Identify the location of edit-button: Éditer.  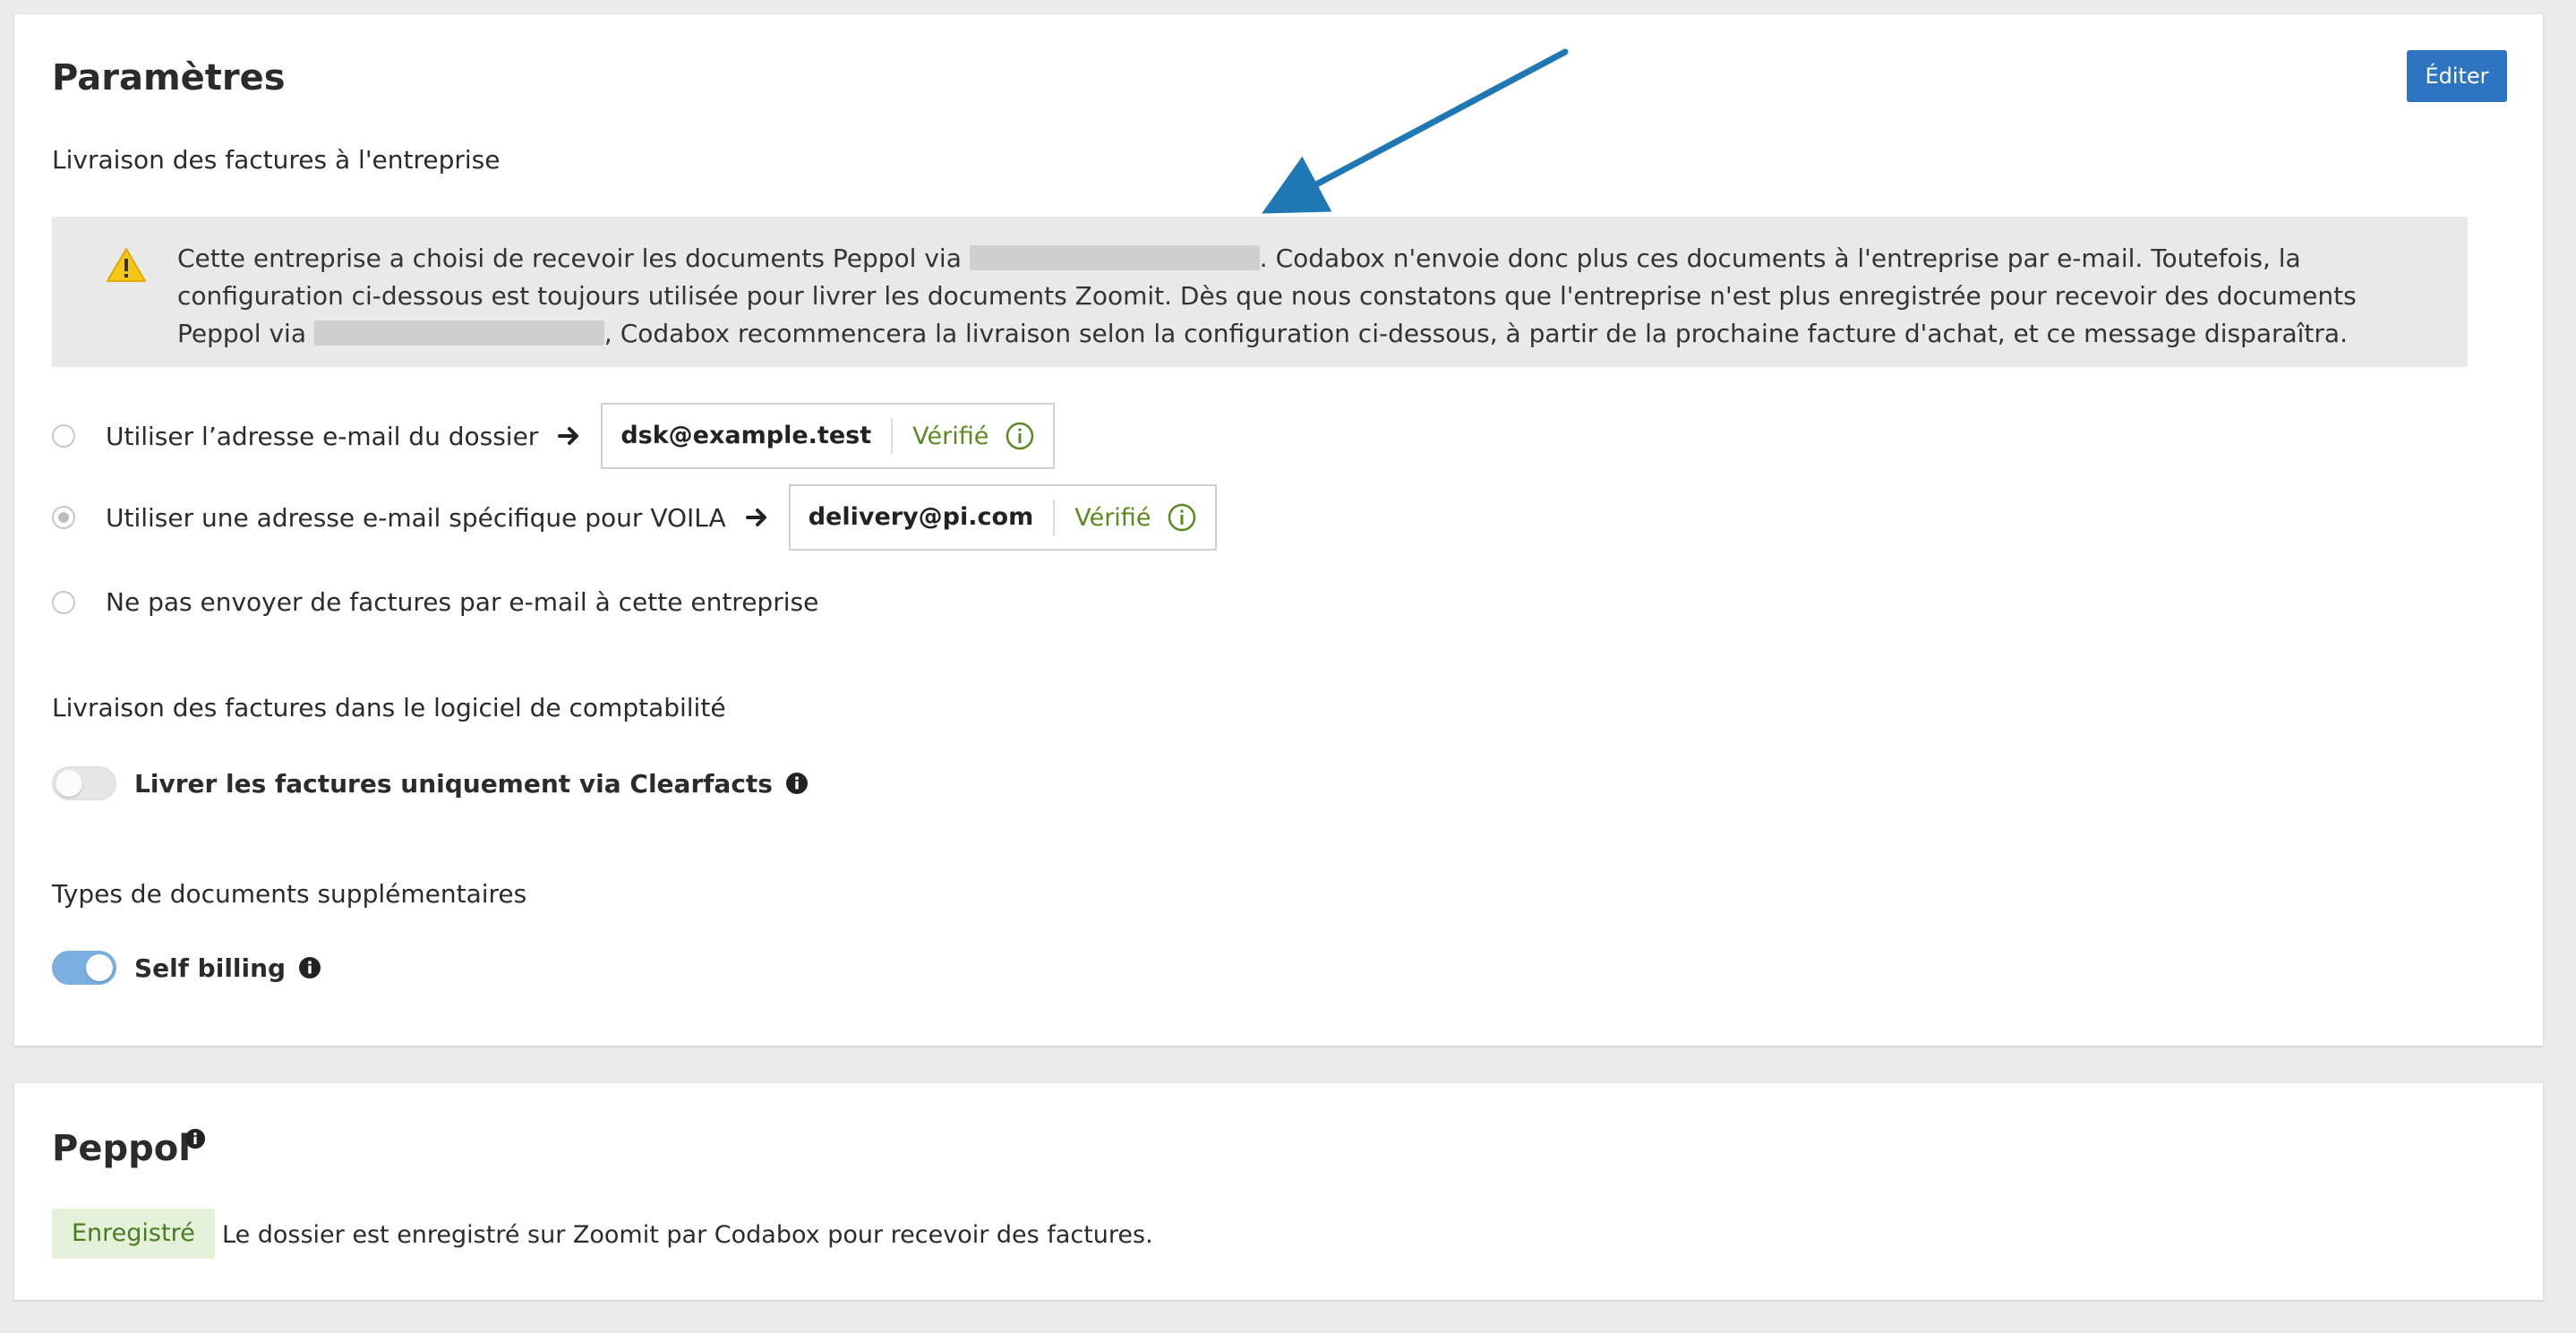
(2457, 76).